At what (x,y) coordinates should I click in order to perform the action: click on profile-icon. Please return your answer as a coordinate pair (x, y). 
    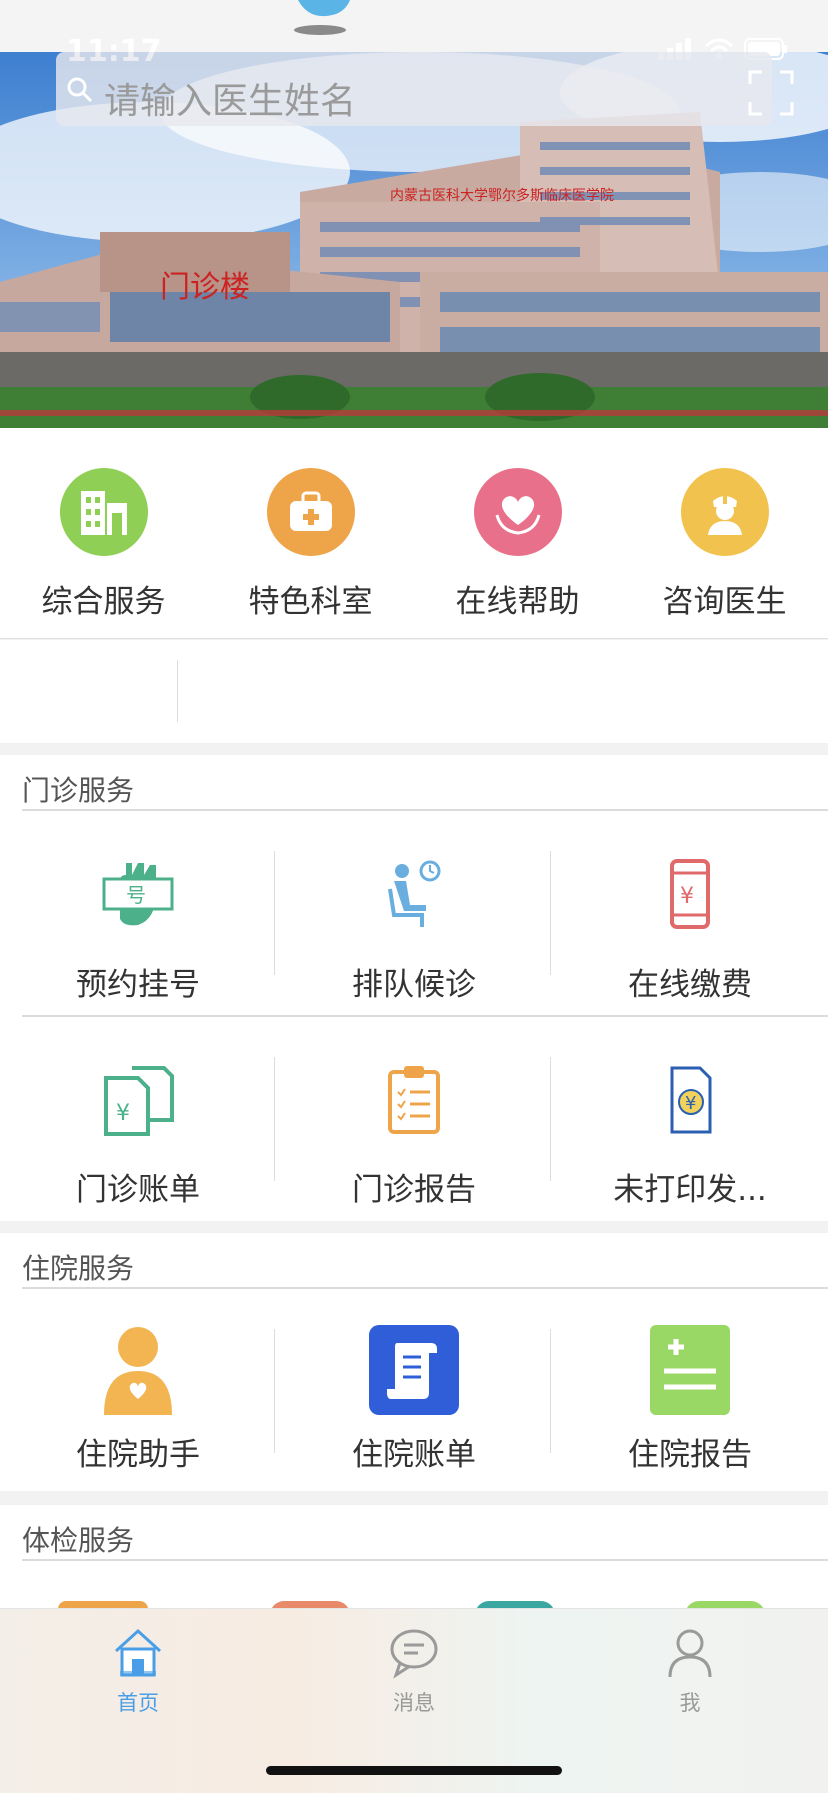
    Looking at the image, I should click on (690, 1653).